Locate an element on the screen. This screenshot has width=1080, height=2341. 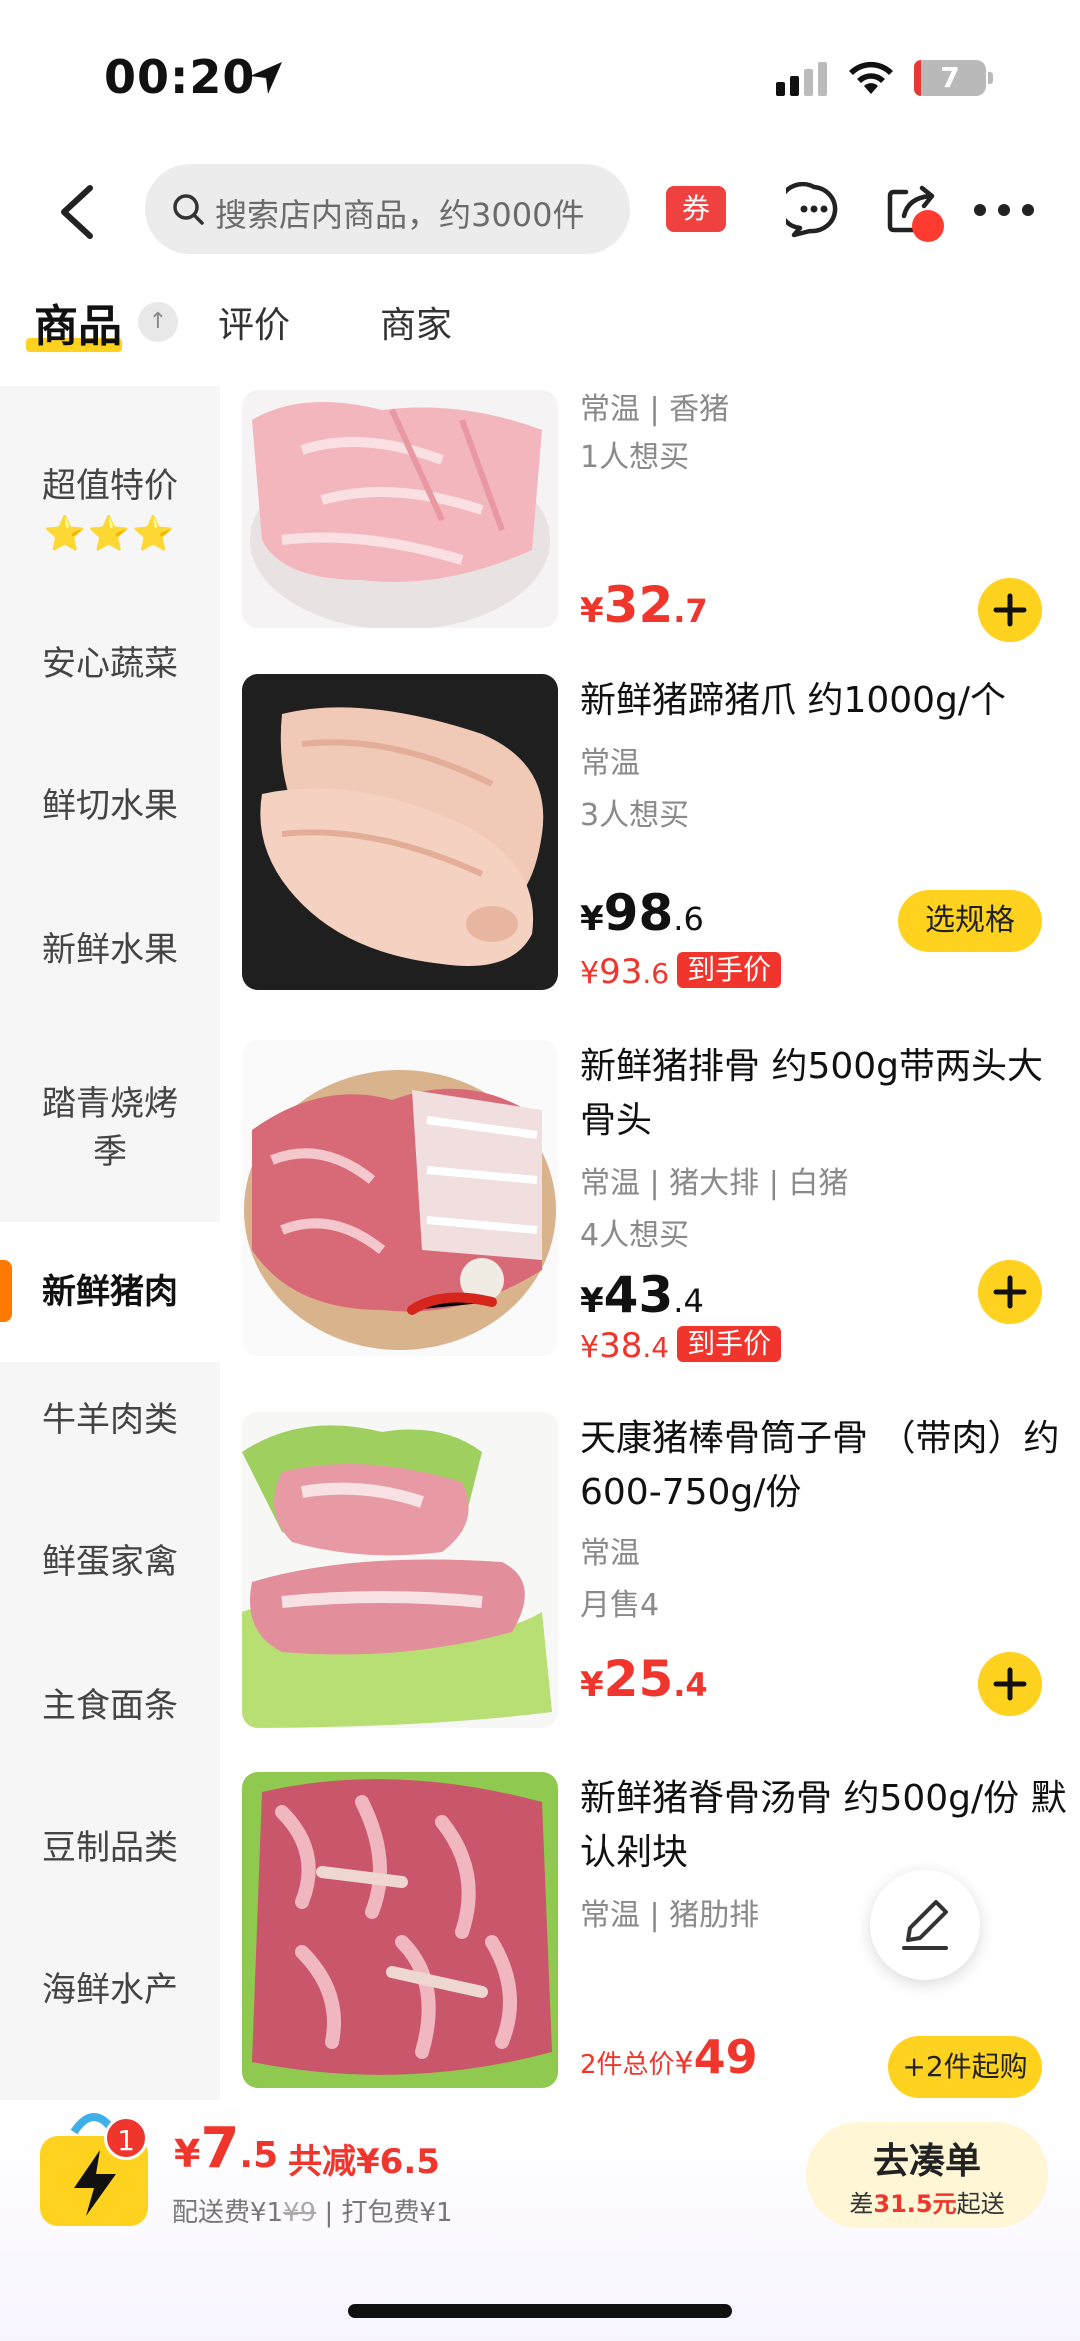
sidebar-item-seafood: 海鲜水产 is located at coordinates (110, 1990).